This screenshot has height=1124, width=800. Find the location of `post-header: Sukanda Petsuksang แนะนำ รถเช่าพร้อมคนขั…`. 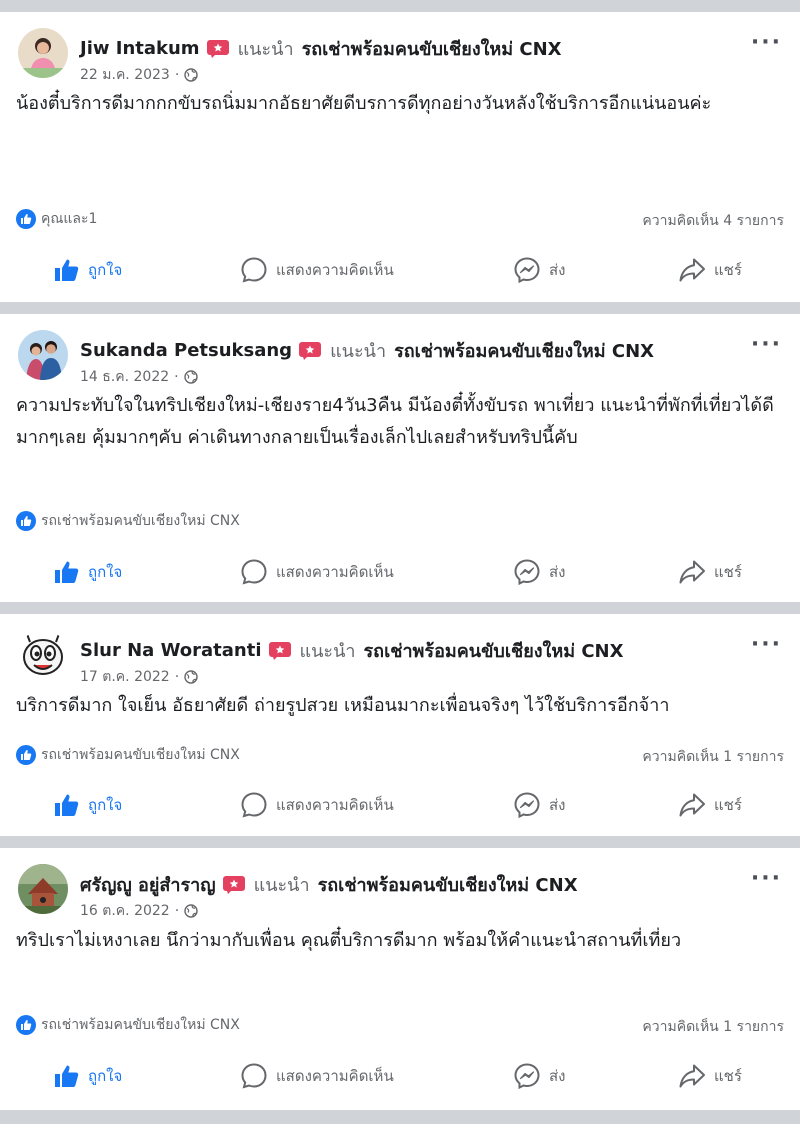

post-header: Sukanda Petsuksang แนะนำ รถเช่าพร้อมคนขั… is located at coordinates (367, 350).